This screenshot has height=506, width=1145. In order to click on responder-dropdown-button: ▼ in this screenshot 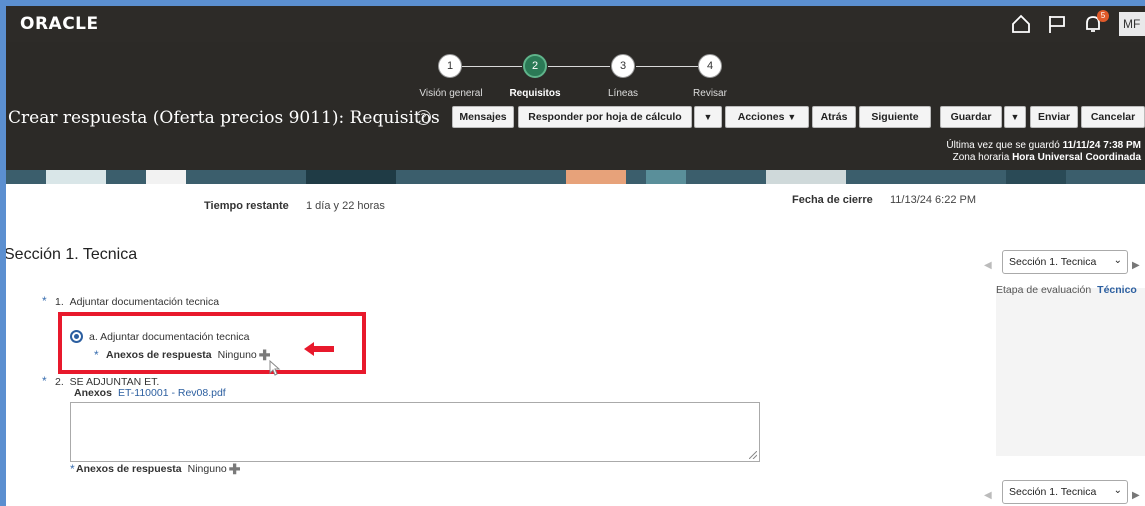, I will do `click(708, 117)`.